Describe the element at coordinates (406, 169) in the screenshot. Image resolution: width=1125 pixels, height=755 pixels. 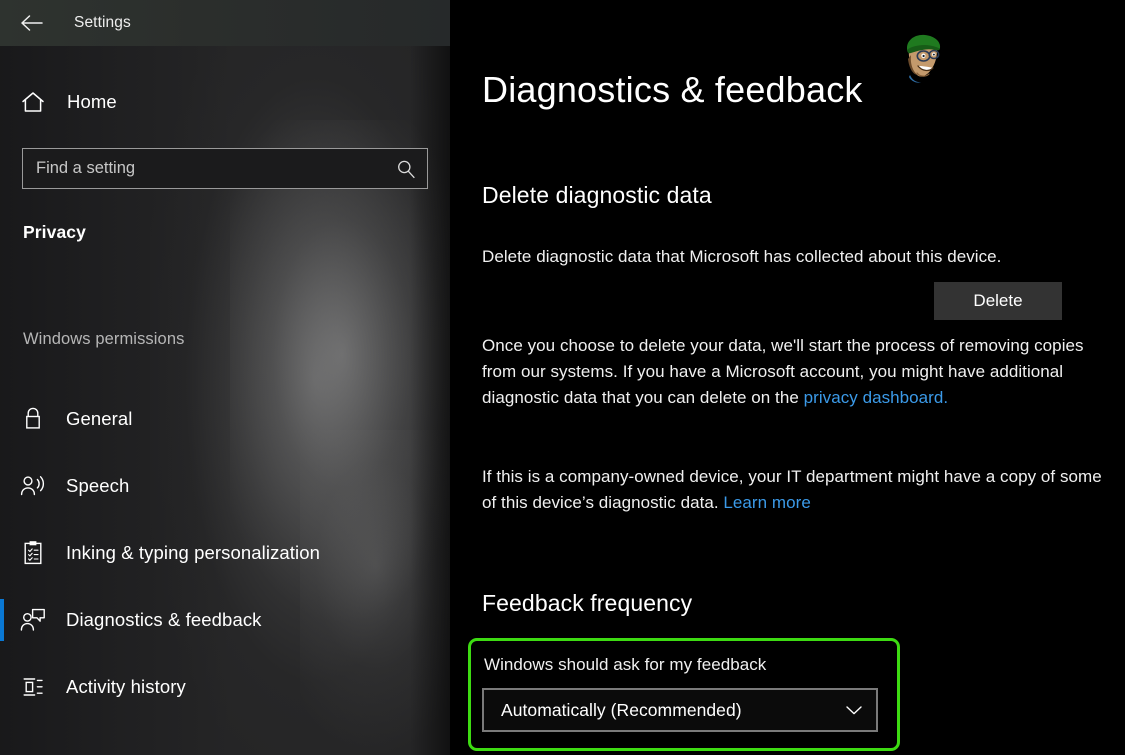
I see `search-icon` at that location.